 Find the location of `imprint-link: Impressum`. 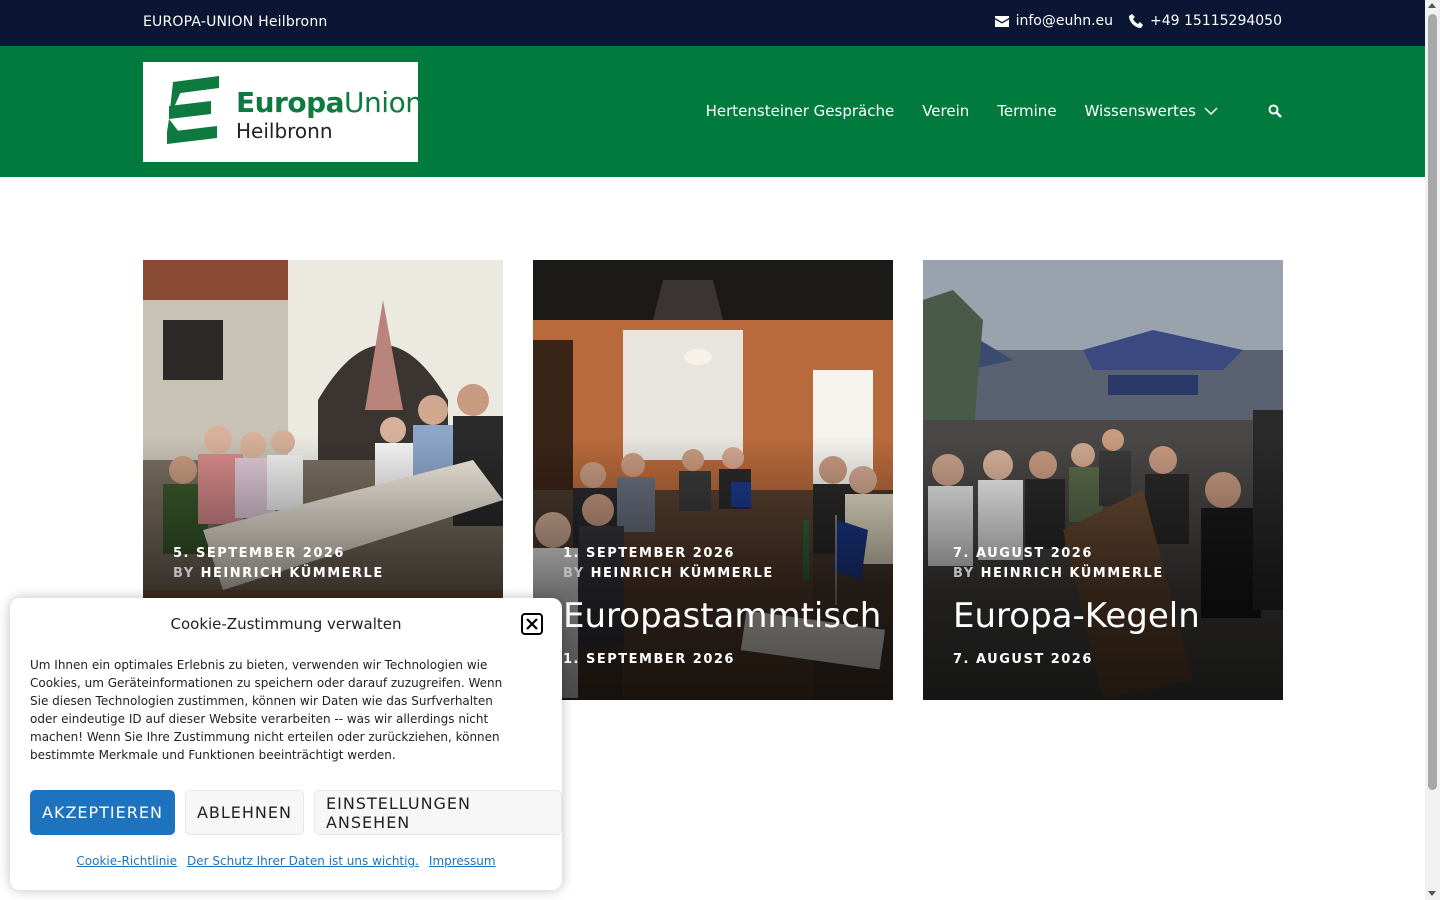

imprint-link: Impressum is located at coordinates (462, 861).